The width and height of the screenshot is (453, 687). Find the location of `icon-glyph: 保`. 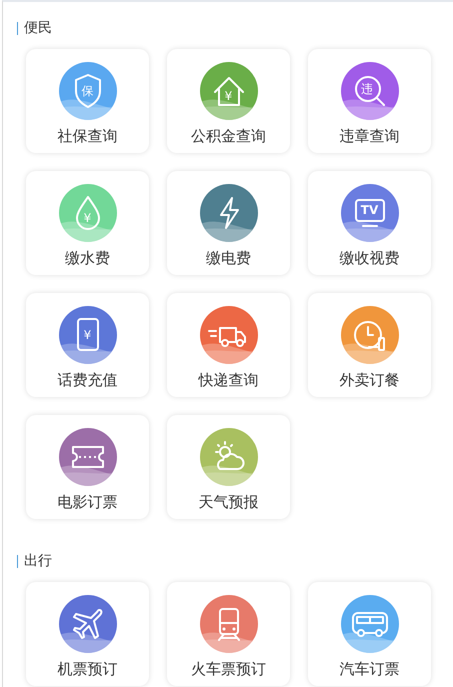

icon-glyph: 保 is located at coordinates (88, 91).